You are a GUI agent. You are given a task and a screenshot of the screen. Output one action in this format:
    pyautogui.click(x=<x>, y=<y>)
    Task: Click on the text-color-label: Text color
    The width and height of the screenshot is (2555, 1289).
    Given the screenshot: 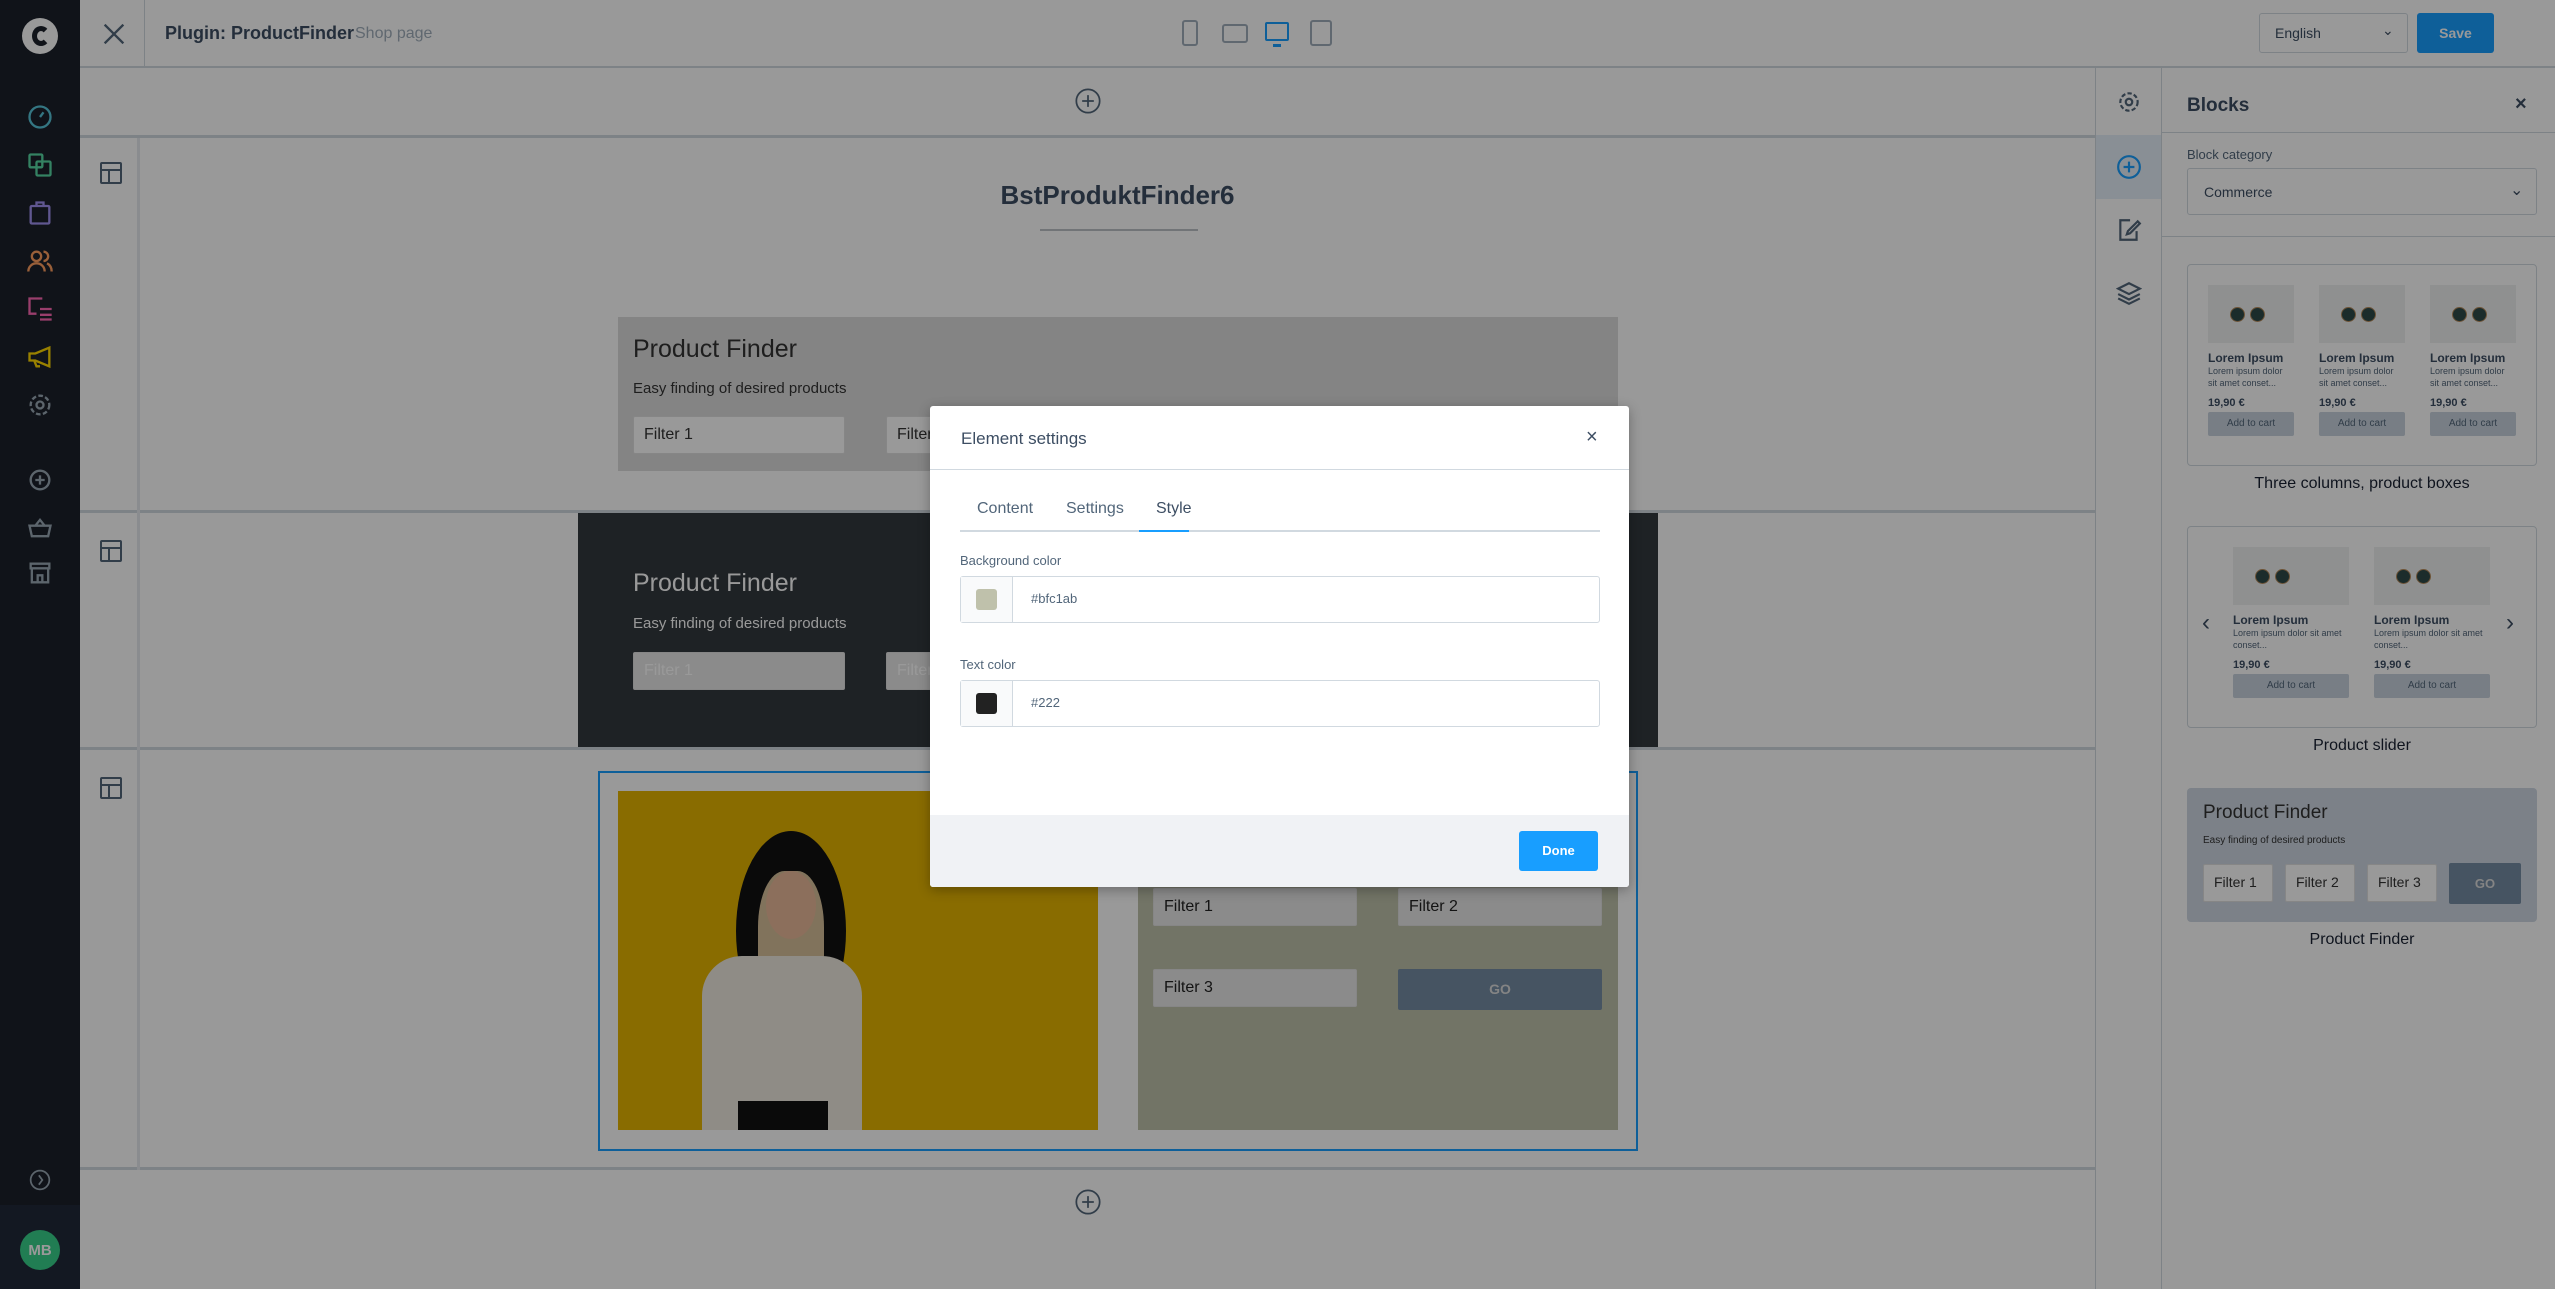 What is the action you would take?
    pyautogui.click(x=988, y=664)
    